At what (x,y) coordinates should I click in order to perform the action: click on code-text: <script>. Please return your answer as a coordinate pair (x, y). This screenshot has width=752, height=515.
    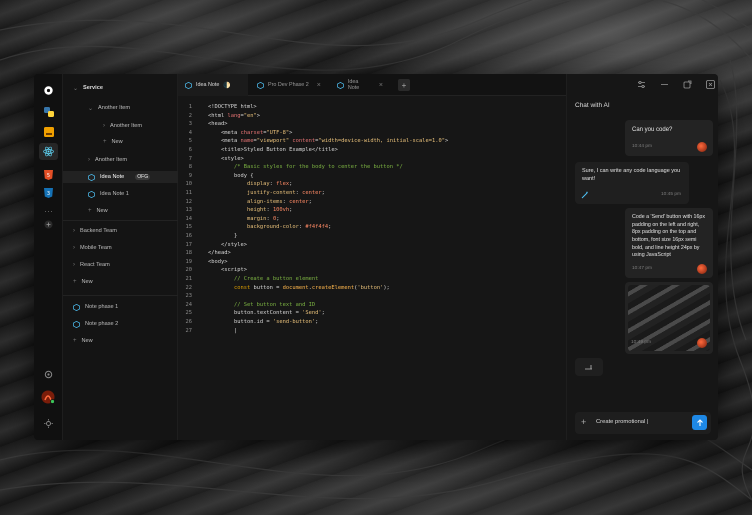
    Looking at the image, I should click on (227, 270).